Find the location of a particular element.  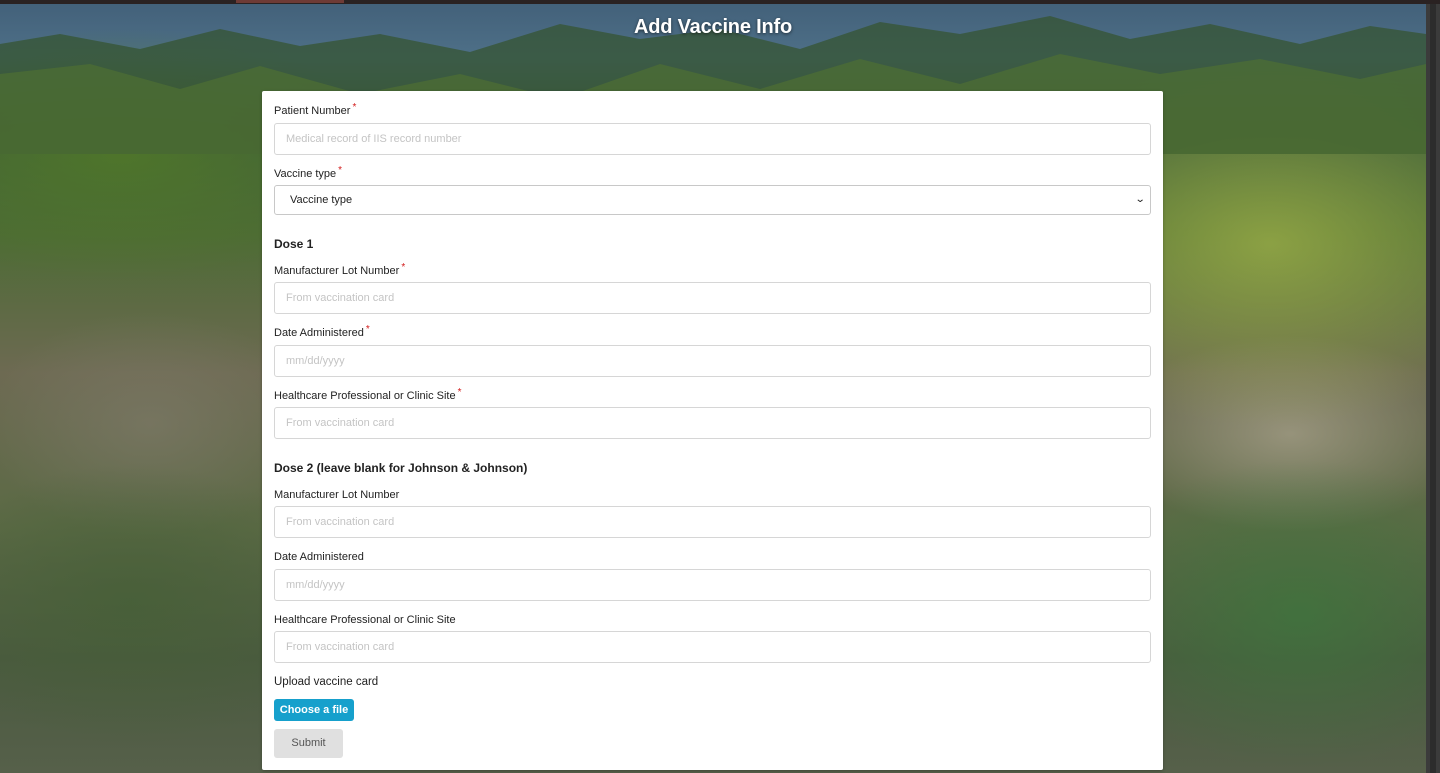

page-title: Add Vaccine Info is located at coordinates (713, 27).